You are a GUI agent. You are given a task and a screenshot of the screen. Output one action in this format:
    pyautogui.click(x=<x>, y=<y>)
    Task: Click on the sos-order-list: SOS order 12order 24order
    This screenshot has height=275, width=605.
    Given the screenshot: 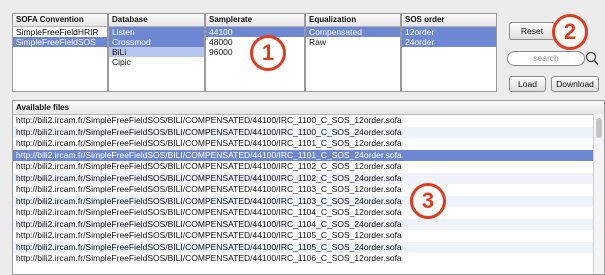 What is the action you would take?
    pyautogui.click(x=449, y=52)
    